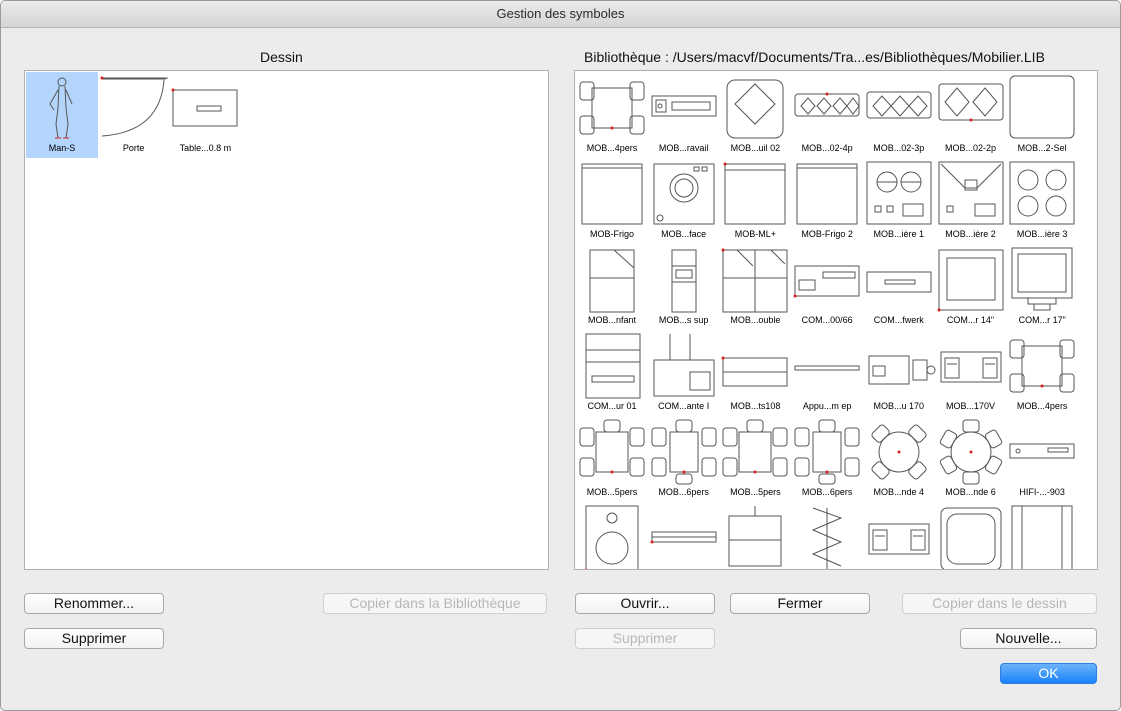 The height and width of the screenshot is (711, 1121). What do you see at coordinates (612, 287) in the screenshot?
I see `symbol-item: MOB...nfant` at bounding box center [612, 287].